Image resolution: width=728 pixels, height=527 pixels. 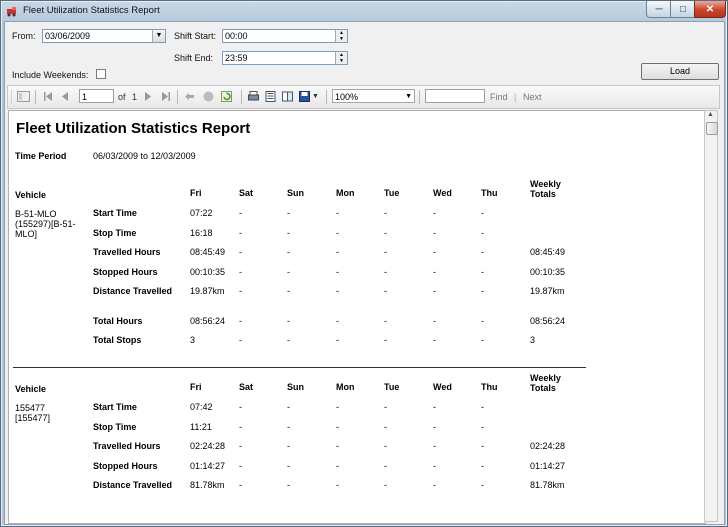 I want to click on close-button: ✕, so click(x=710, y=9).